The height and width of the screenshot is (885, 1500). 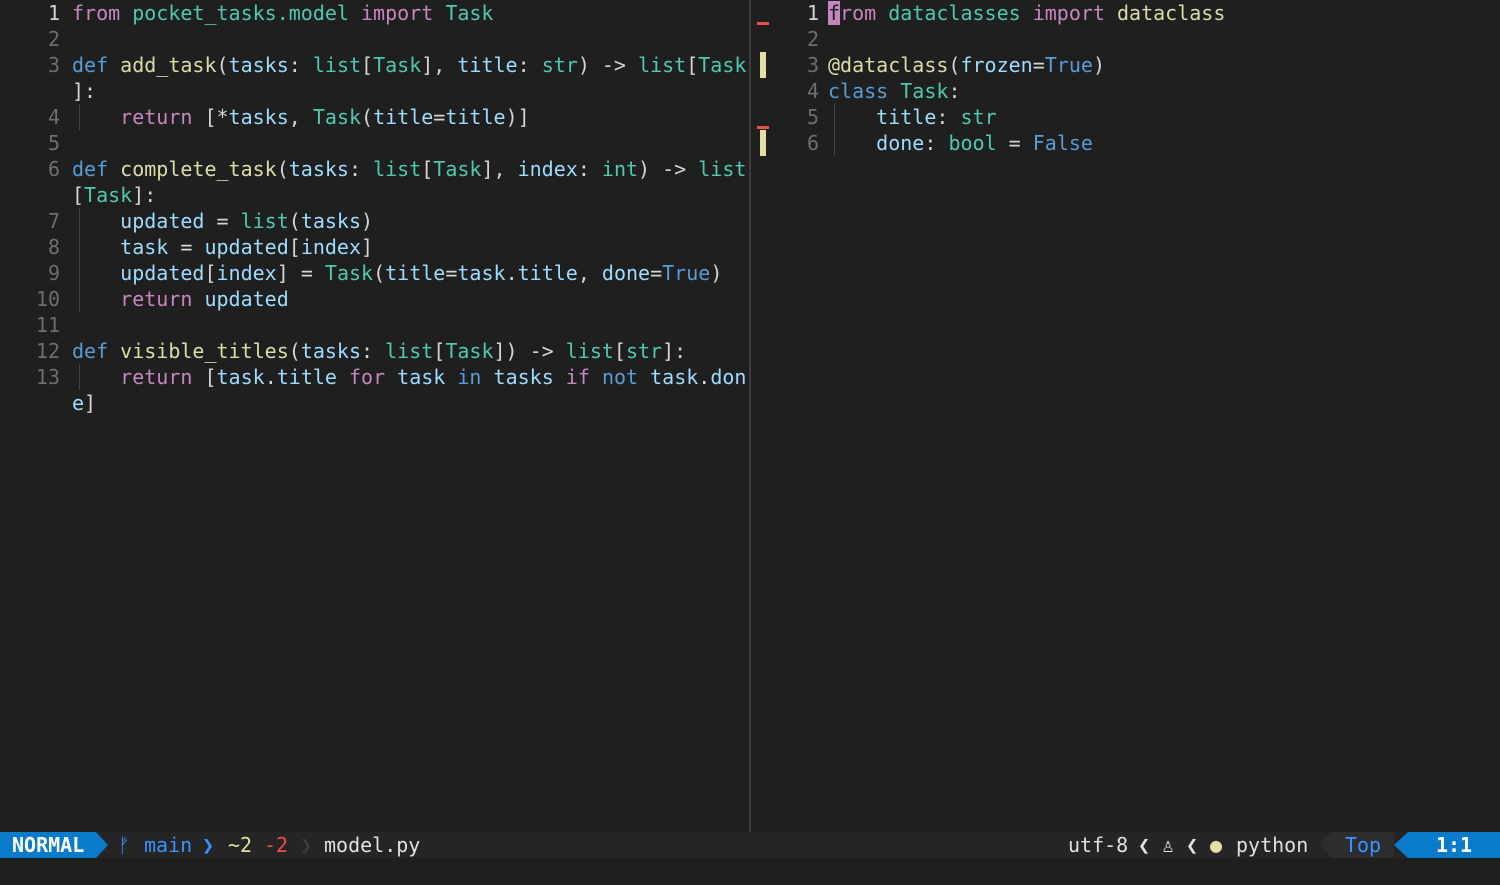 What do you see at coordinates (936, 117) in the screenshot?
I see `code-text: title: str` at bounding box center [936, 117].